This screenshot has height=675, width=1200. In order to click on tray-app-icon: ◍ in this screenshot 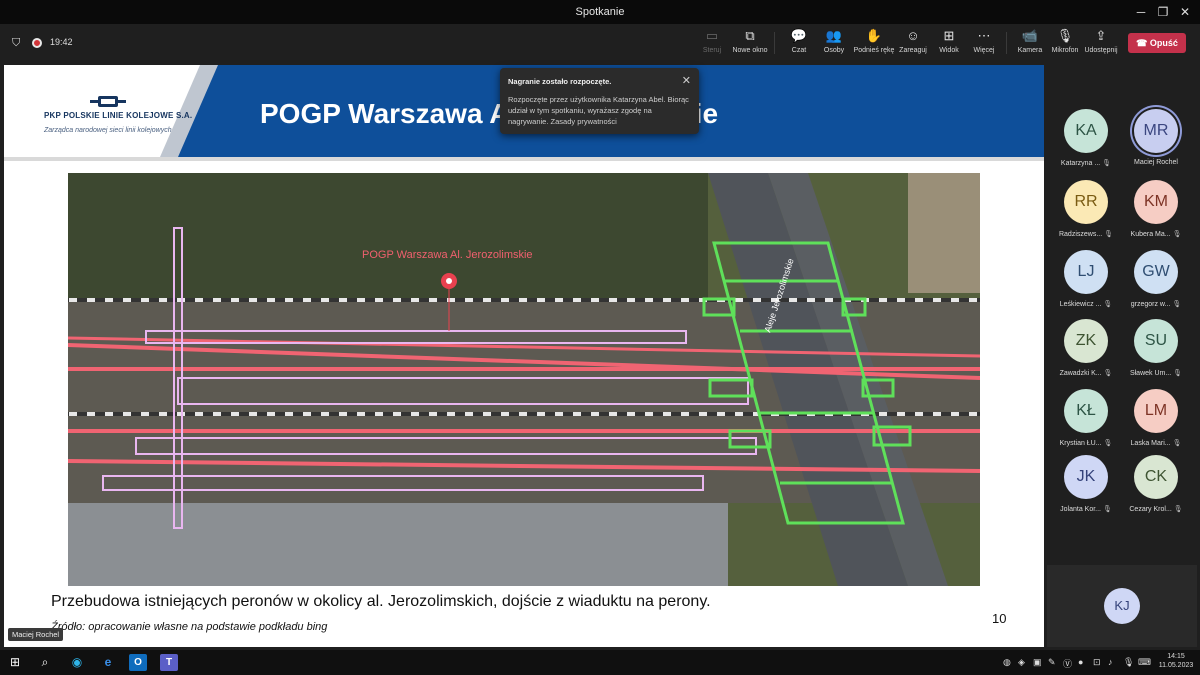, I will do `click(1007, 662)`.